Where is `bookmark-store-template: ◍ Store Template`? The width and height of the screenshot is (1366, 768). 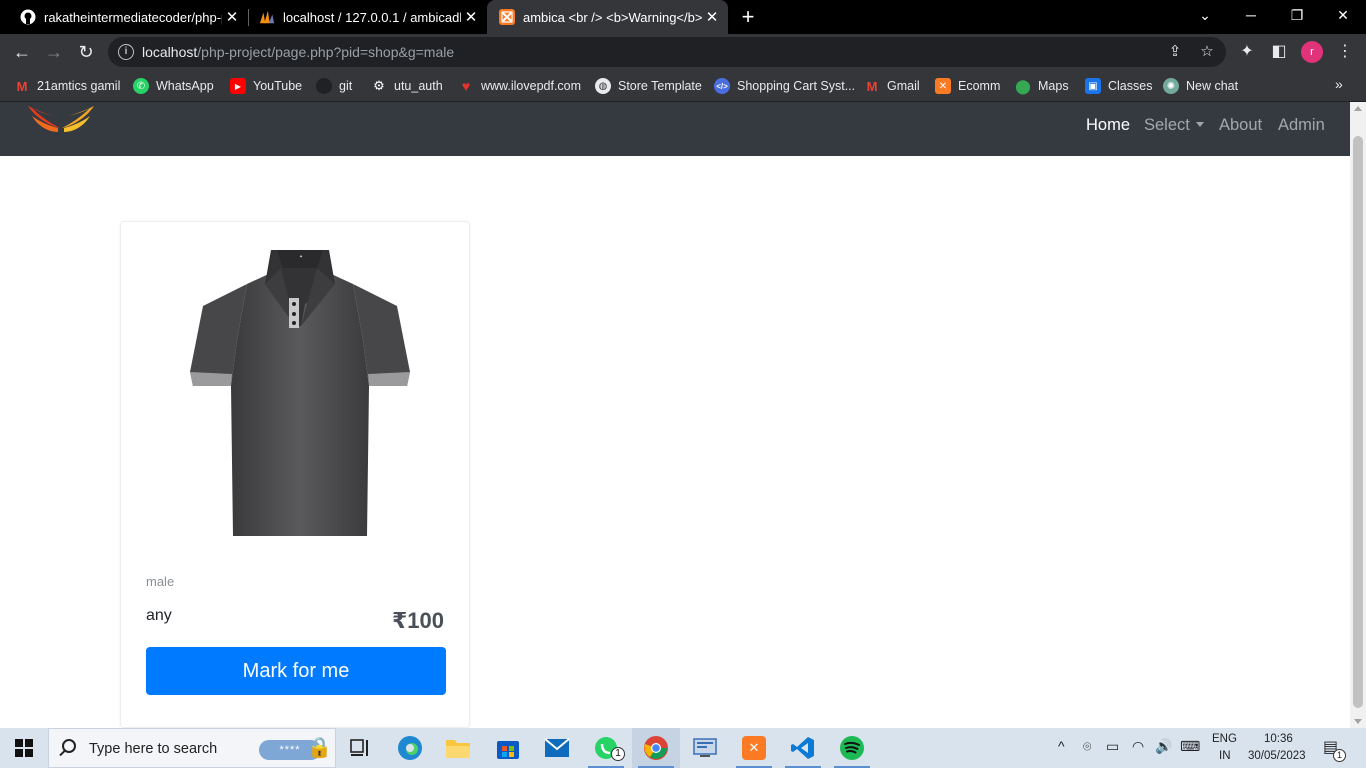
bookmark-store-template: ◍ Store Template is located at coordinates (648, 86).